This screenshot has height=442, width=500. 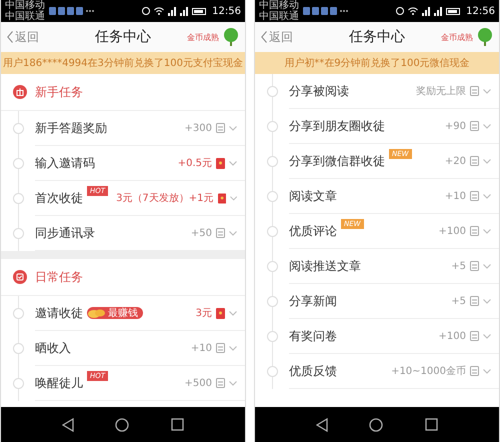 What do you see at coordinates (204, 313) in the screenshot?
I see `reward-amount: 3元` at bounding box center [204, 313].